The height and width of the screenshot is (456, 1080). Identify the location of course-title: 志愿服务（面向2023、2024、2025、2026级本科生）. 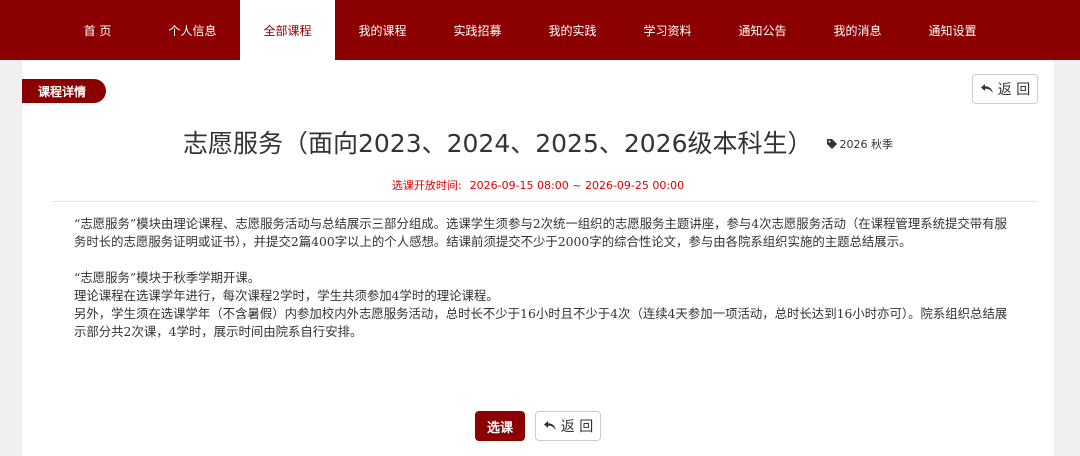
(498, 143).